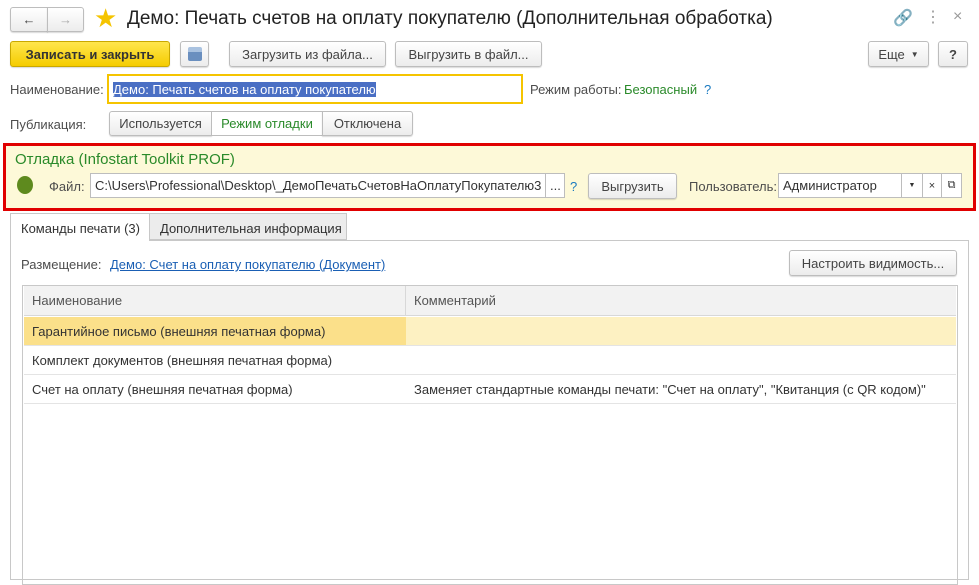 Image resolution: width=979 pixels, height=585 pixels. I want to click on close-icon: ×, so click(957, 17).